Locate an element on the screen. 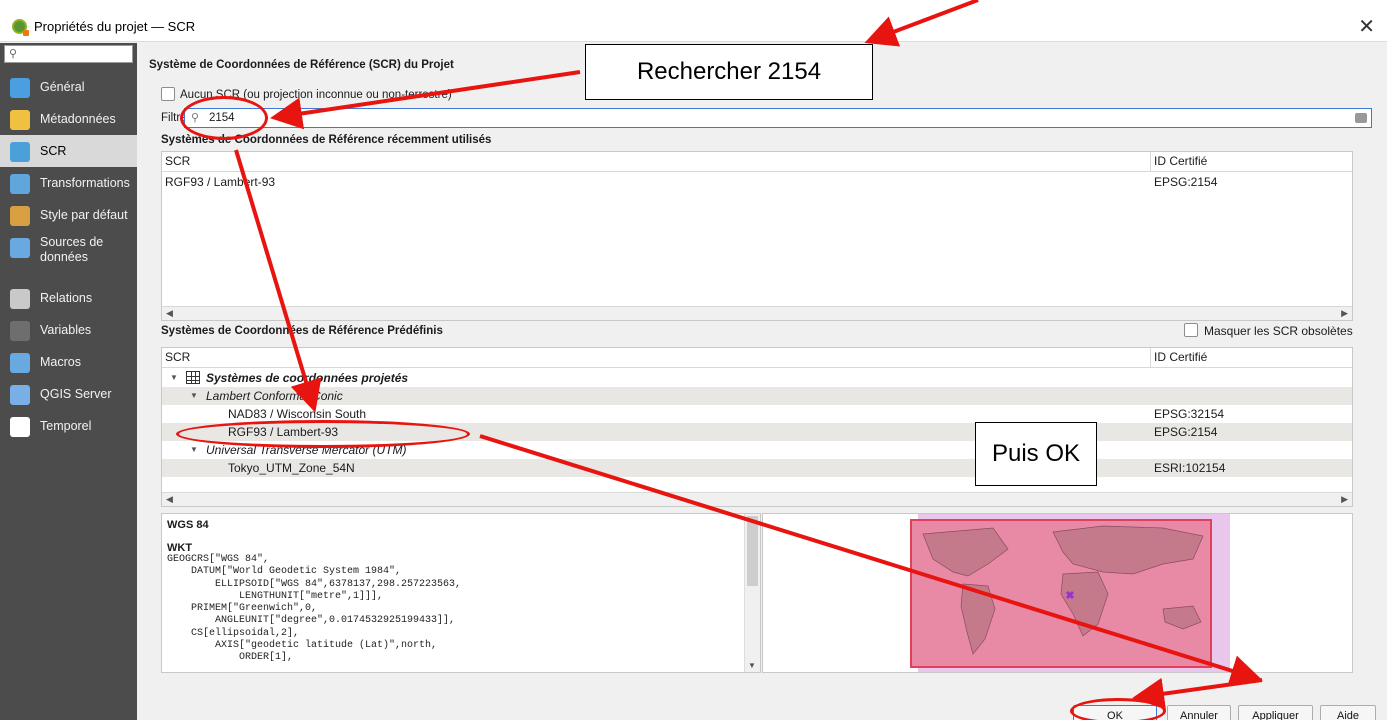 Image resolution: width=1387 pixels, height=720 pixels. hide-obsolete-label: Masquer les SCR obsolètes is located at coordinates (1278, 331).